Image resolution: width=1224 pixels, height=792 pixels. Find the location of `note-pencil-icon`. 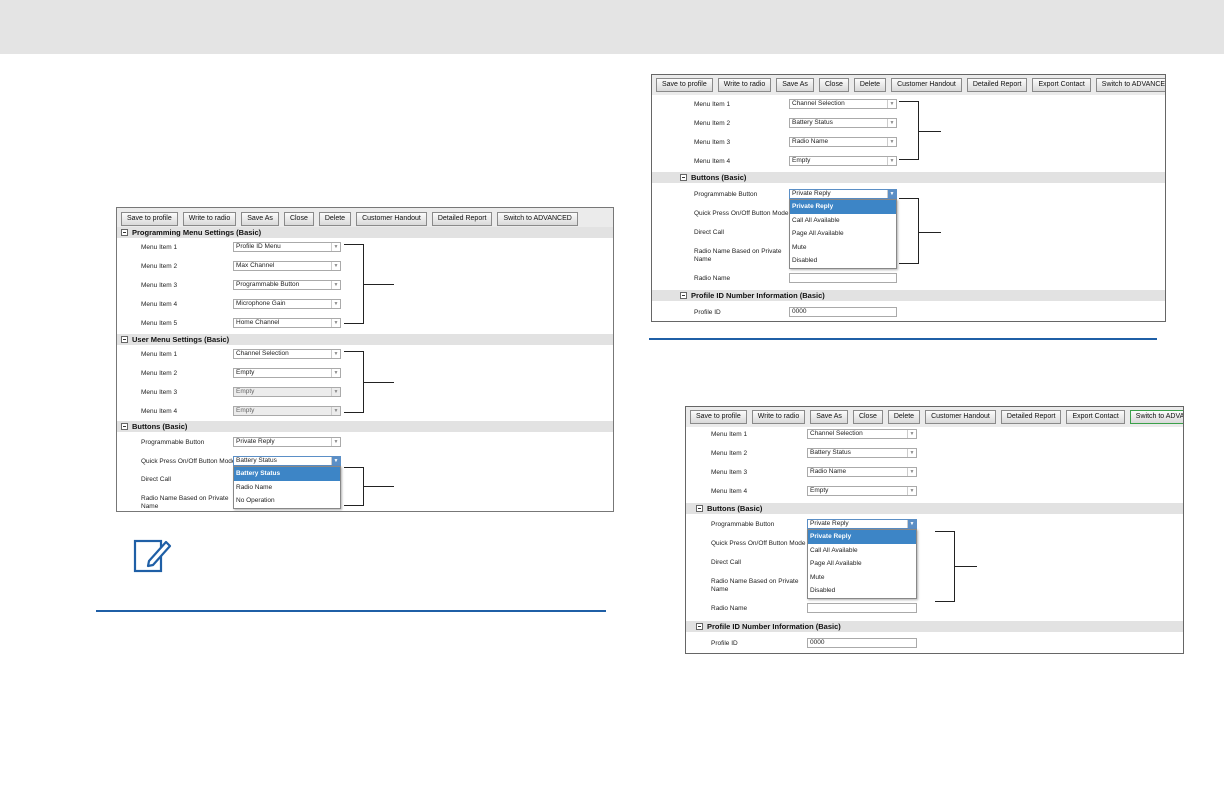

note-pencil-icon is located at coordinates (152, 556).